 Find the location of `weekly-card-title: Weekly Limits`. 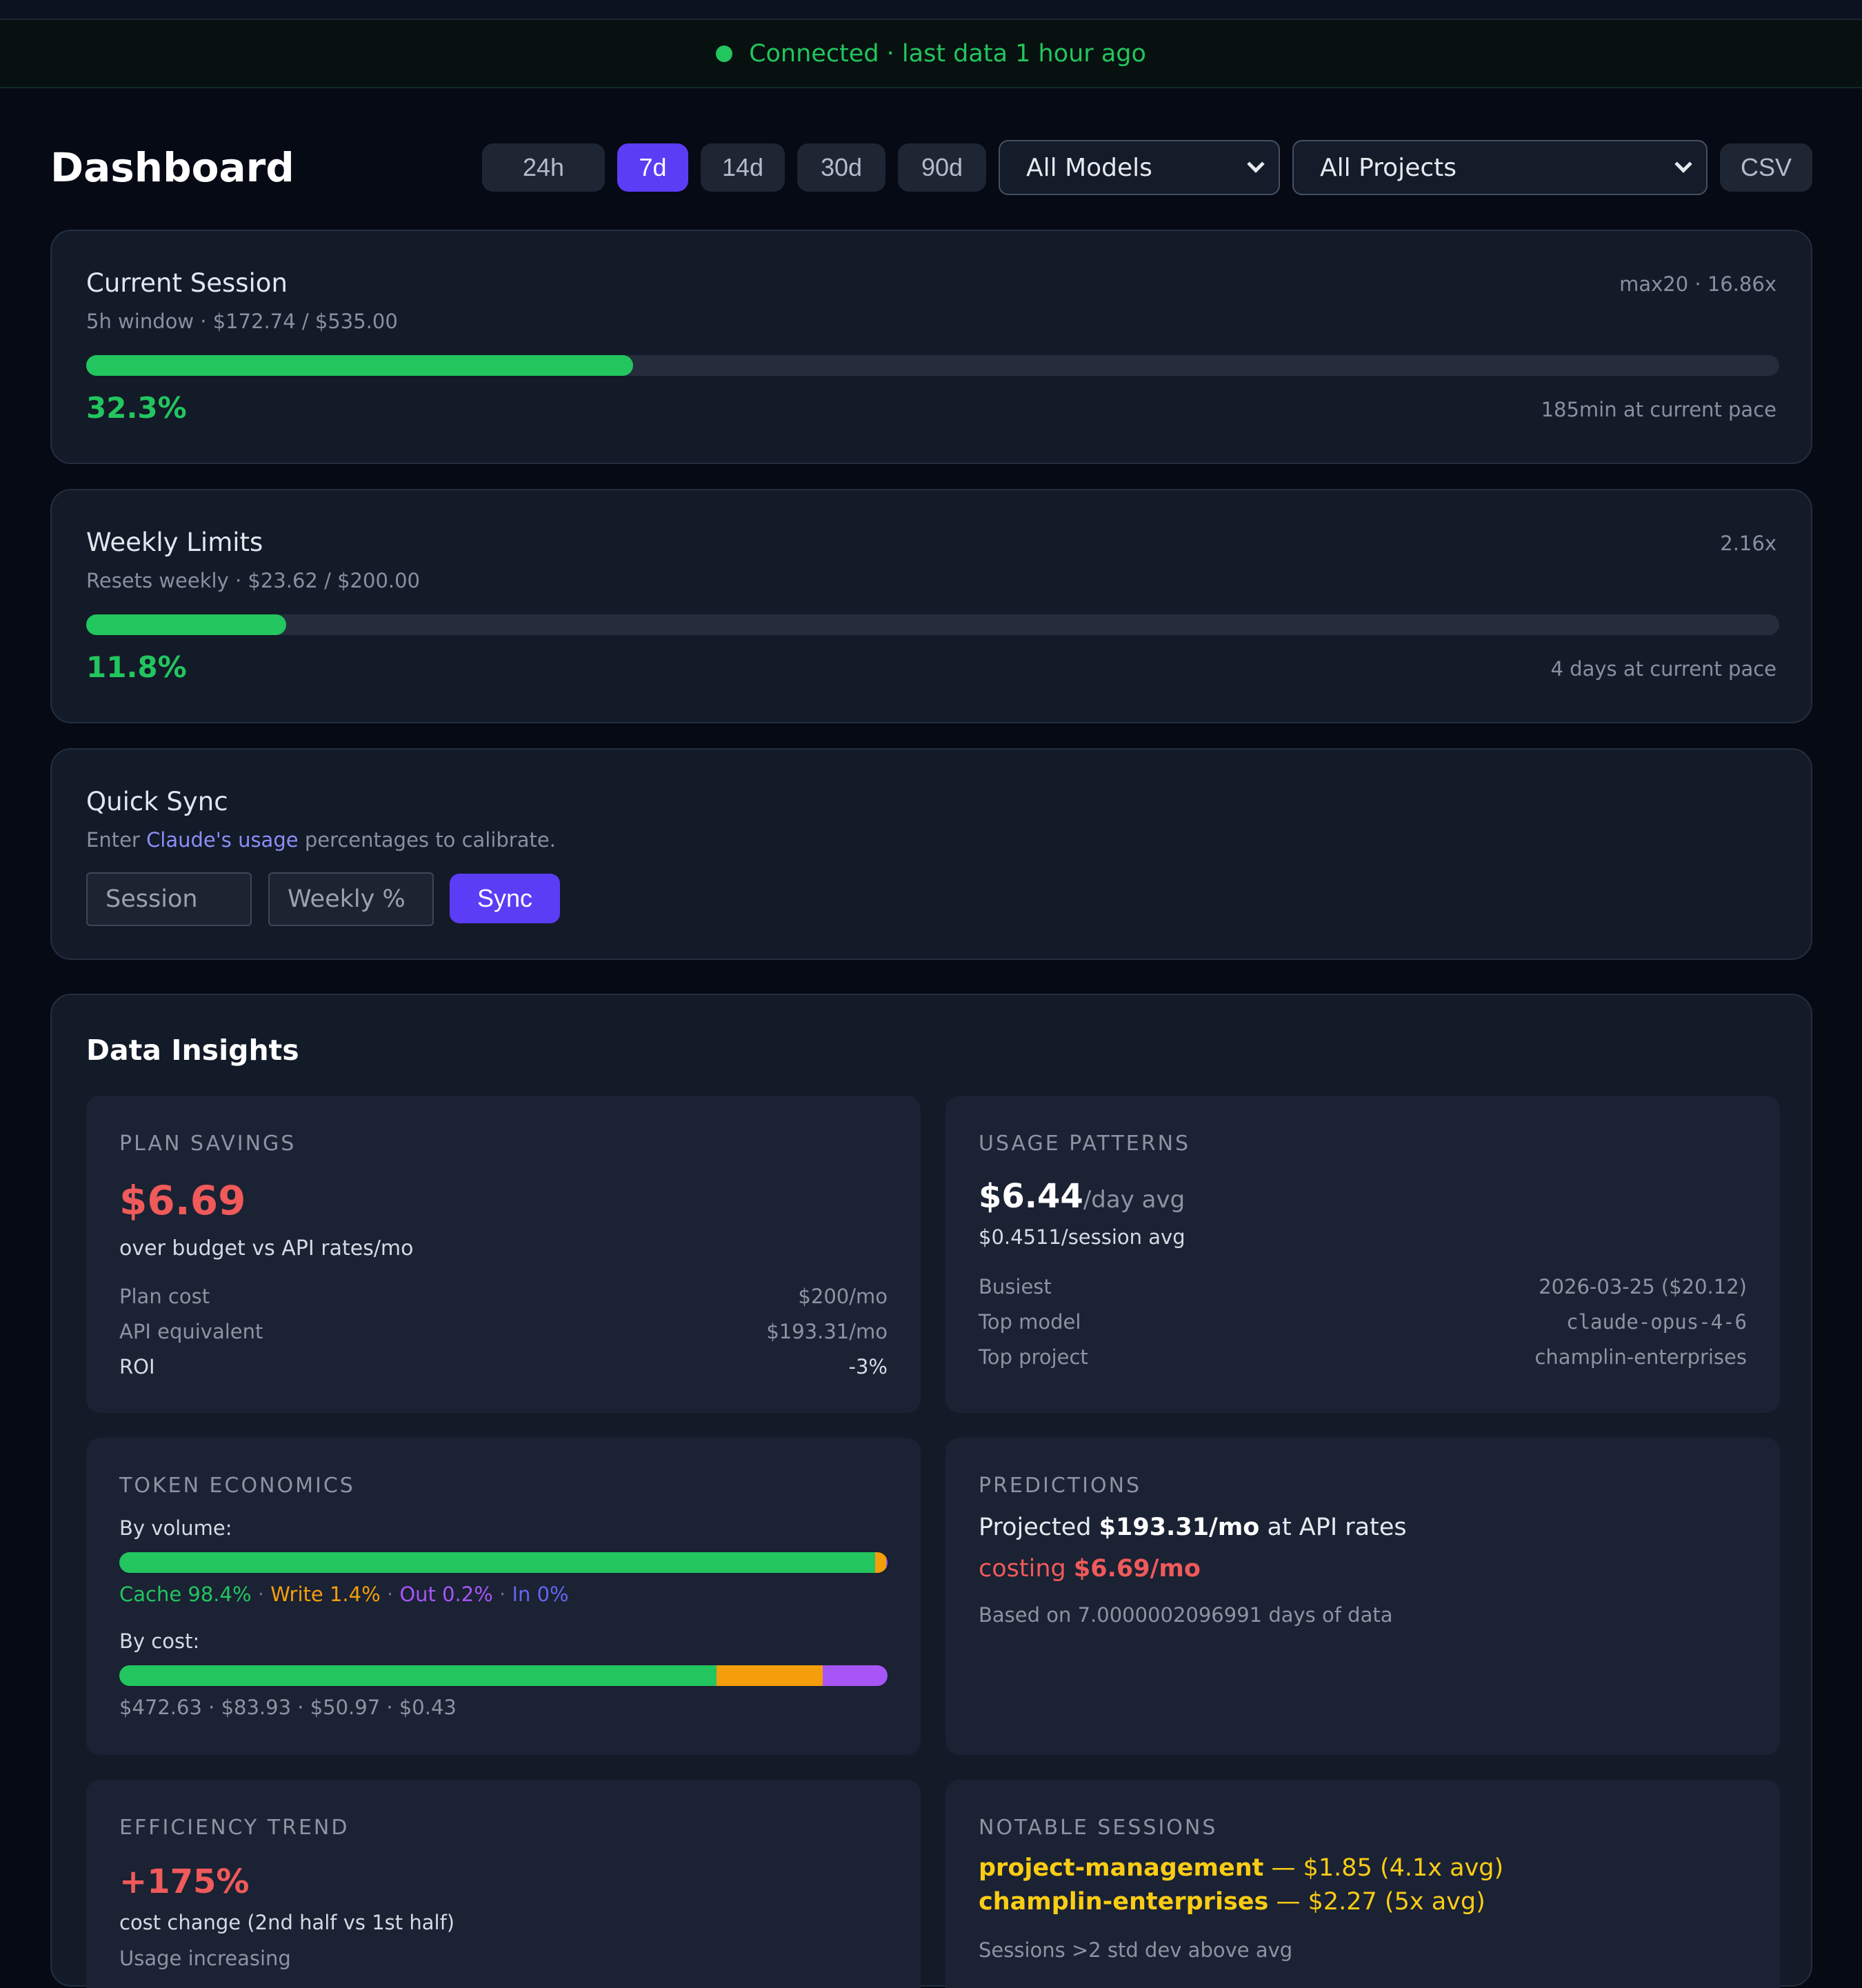

weekly-card-title: Weekly Limits is located at coordinates (174, 542).